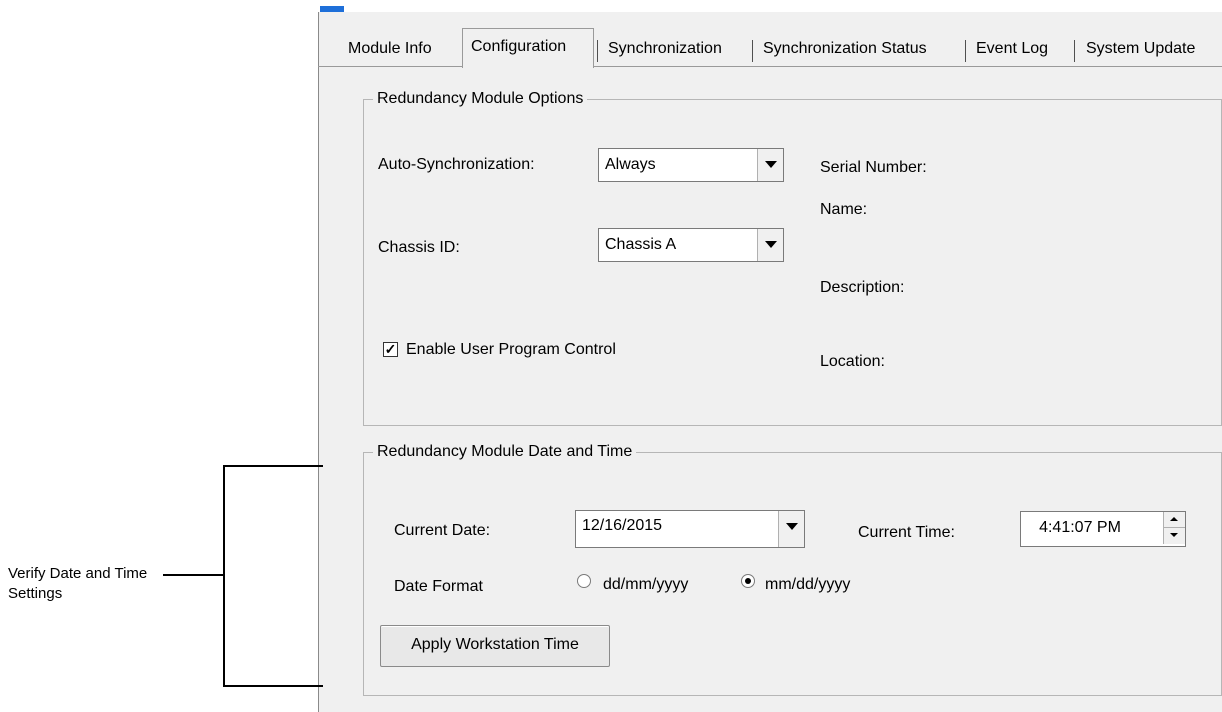  What do you see at coordinates (584, 581) in the screenshot?
I see `radio-dd-mm-yyyy` at bounding box center [584, 581].